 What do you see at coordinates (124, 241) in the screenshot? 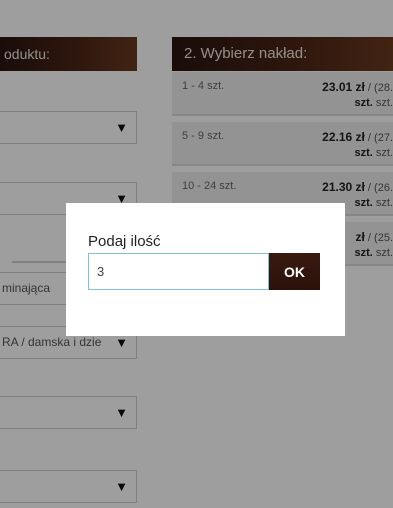
I see `dialog-title: Podaj ilość` at bounding box center [124, 241].